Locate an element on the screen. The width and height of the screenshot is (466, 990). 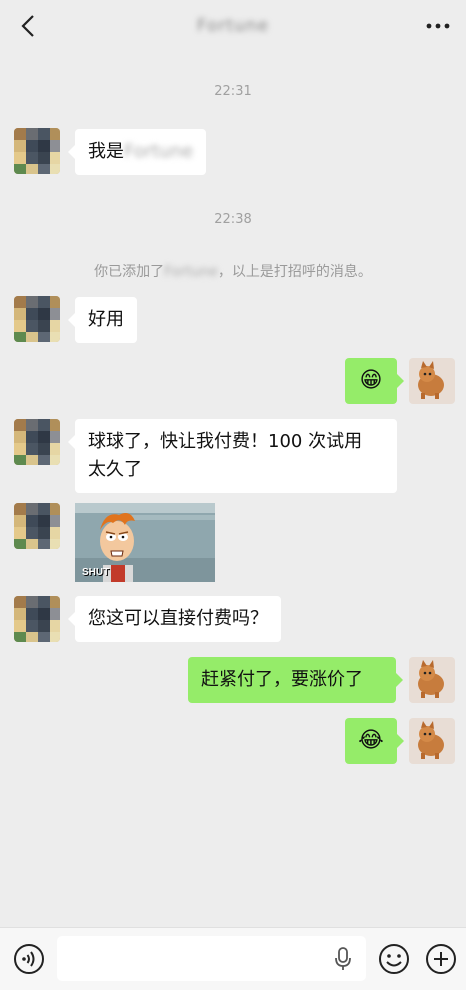
message-bubble-outgoing: 😁 is located at coordinates (374, 381).